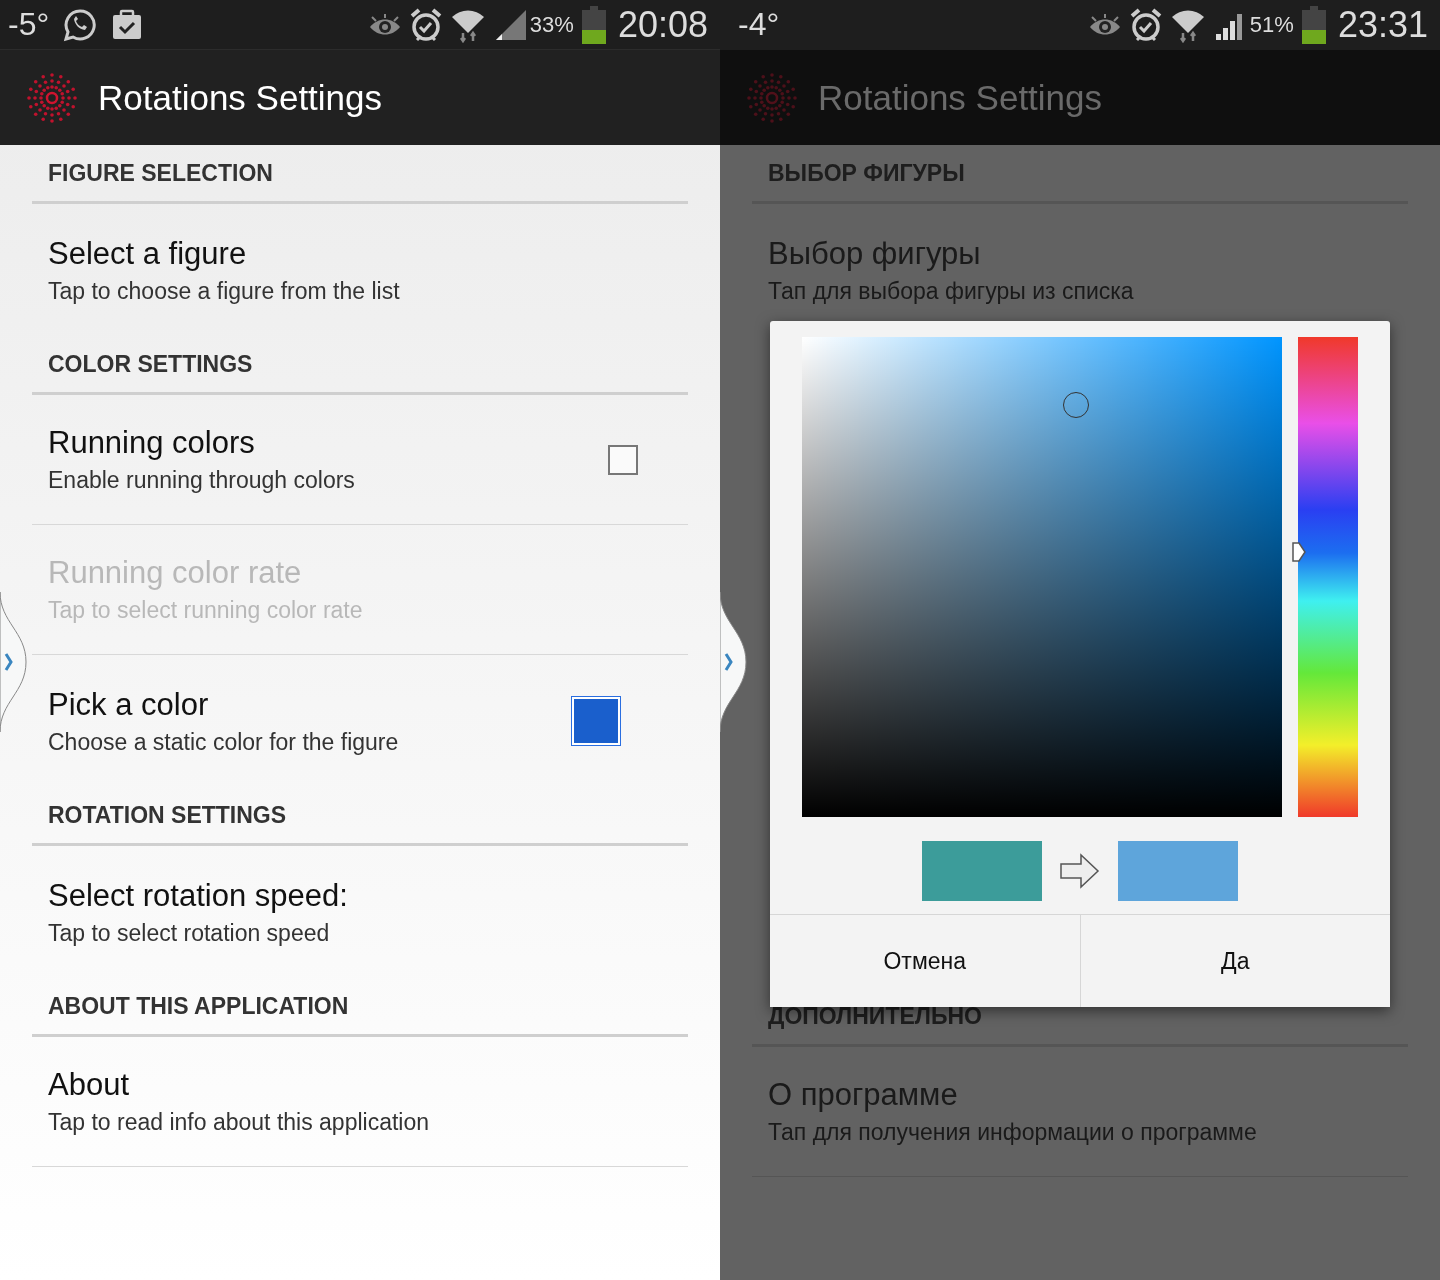  What do you see at coordinates (360, 1007) in the screenshot?
I see `section-header: ABOUT THIS APPLICATION` at bounding box center [360, 1007].